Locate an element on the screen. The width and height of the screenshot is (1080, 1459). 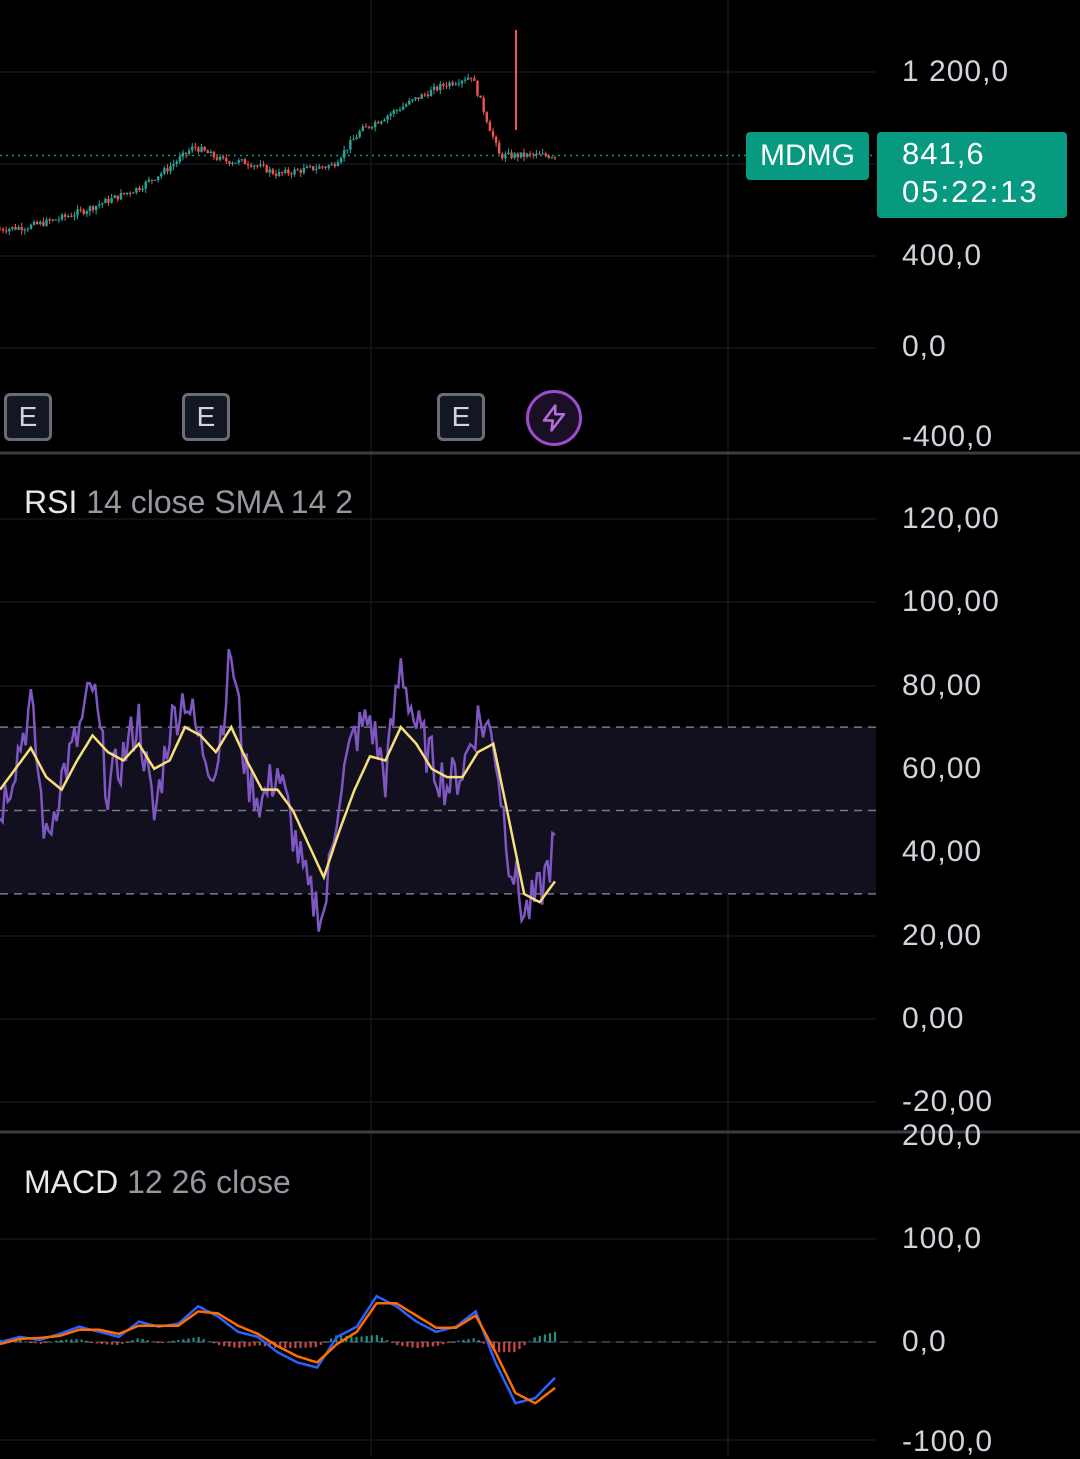
macd-axis-label: 200,0 is located at coordinates (942, 1135).